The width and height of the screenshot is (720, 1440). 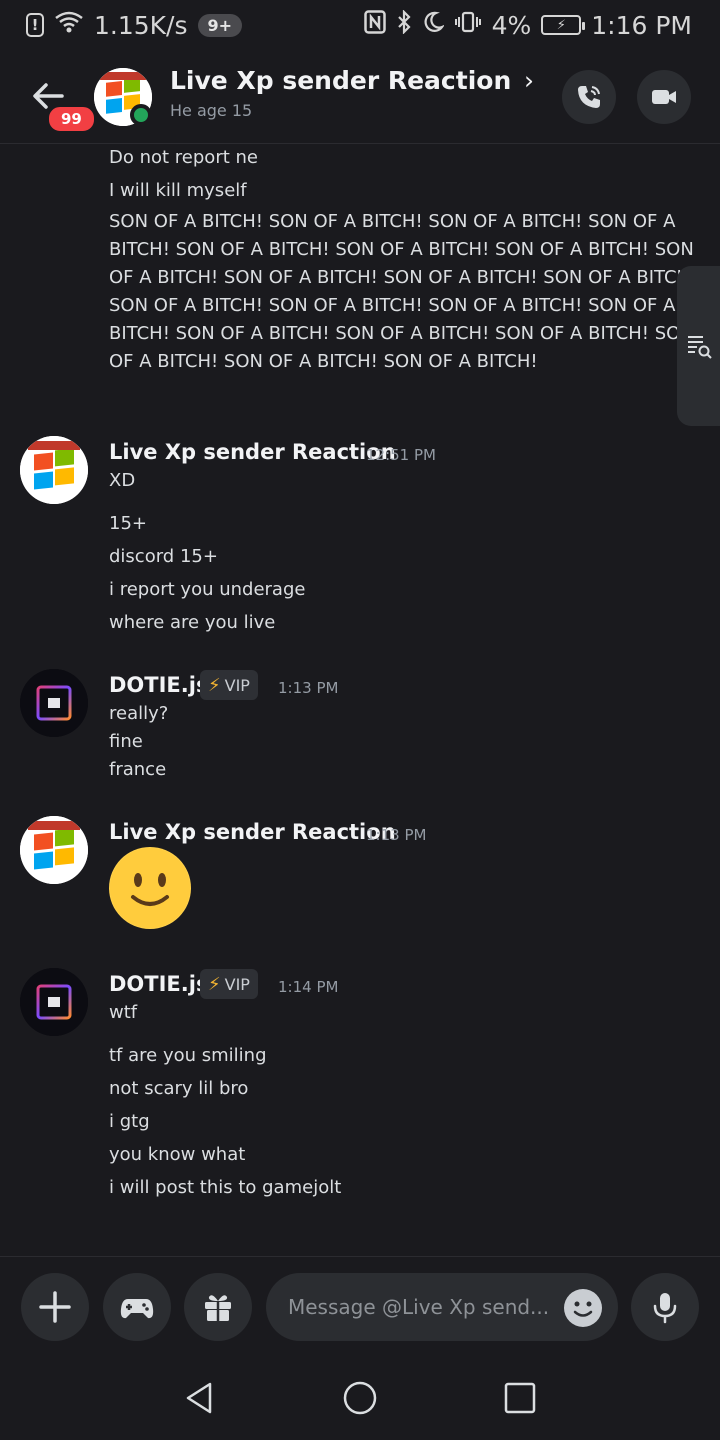 I want to click on message-timestamp: 12:51 PM, so click(x=401, y=455).